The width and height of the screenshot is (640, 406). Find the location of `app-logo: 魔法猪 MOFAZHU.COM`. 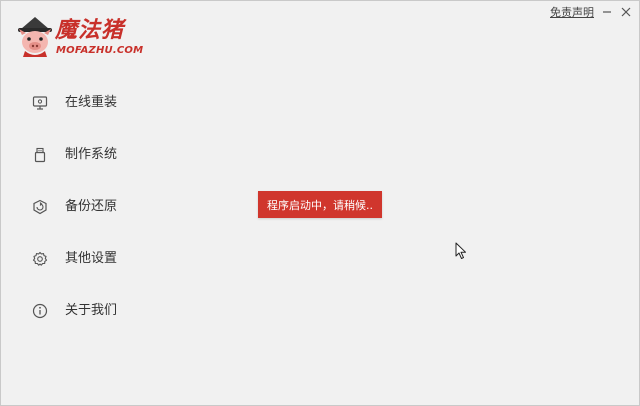

app-logo: 魔法猪 MOFAZHU.COM is located at coordinates (80, 38).